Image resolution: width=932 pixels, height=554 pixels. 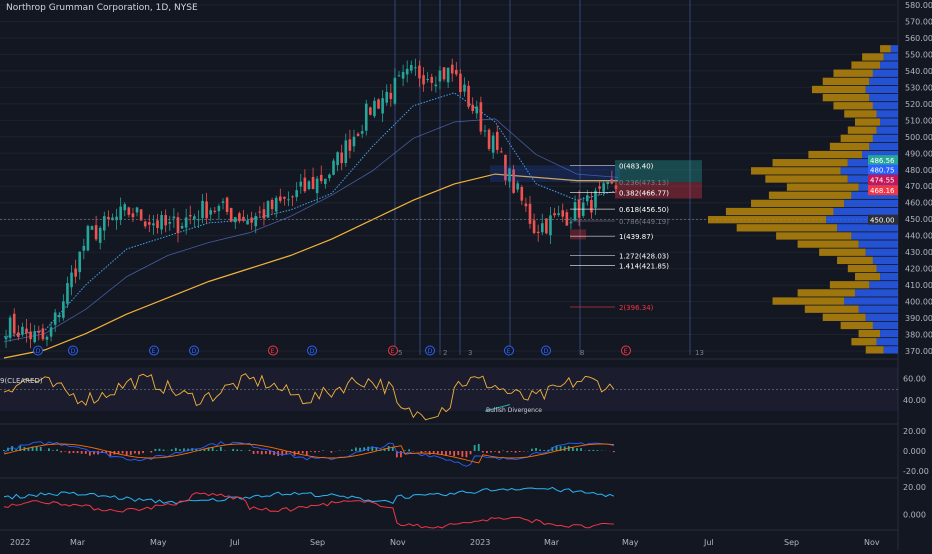 What do you see at coordinates (918, 71) in the screenshot?
I see `price-tick-label: 540.00` at bounding box center [918, 71].